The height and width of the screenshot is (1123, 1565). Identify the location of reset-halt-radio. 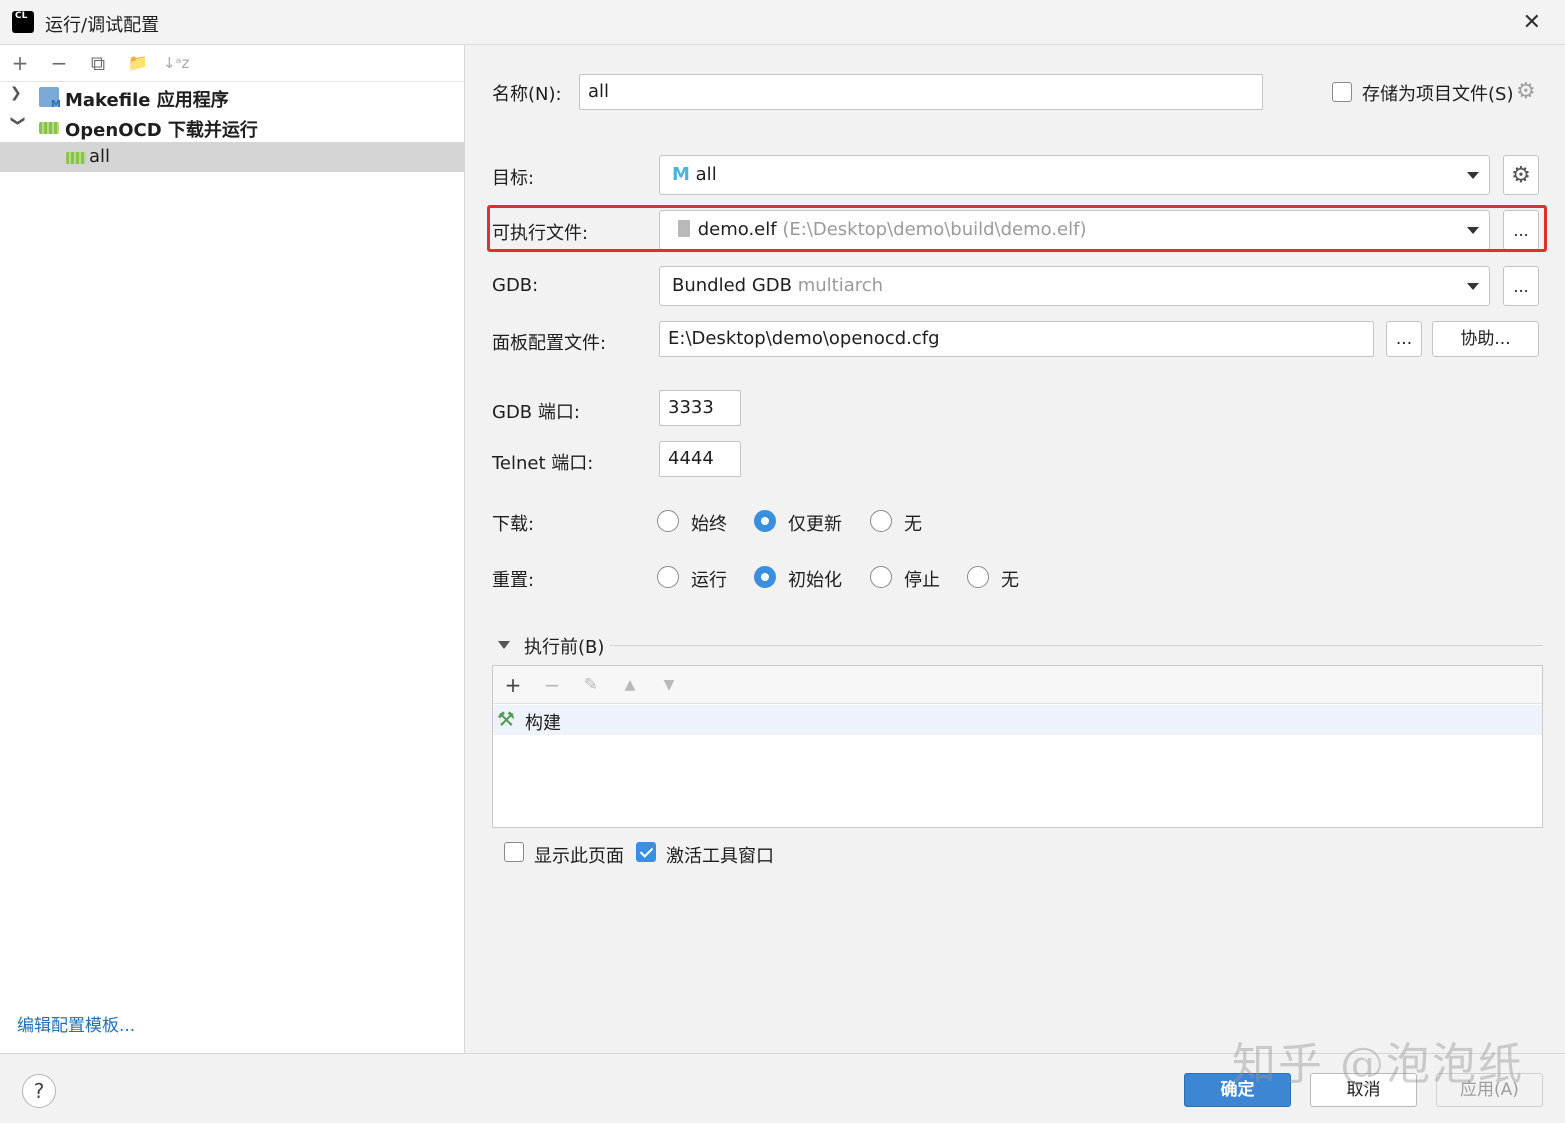
(881, 577).